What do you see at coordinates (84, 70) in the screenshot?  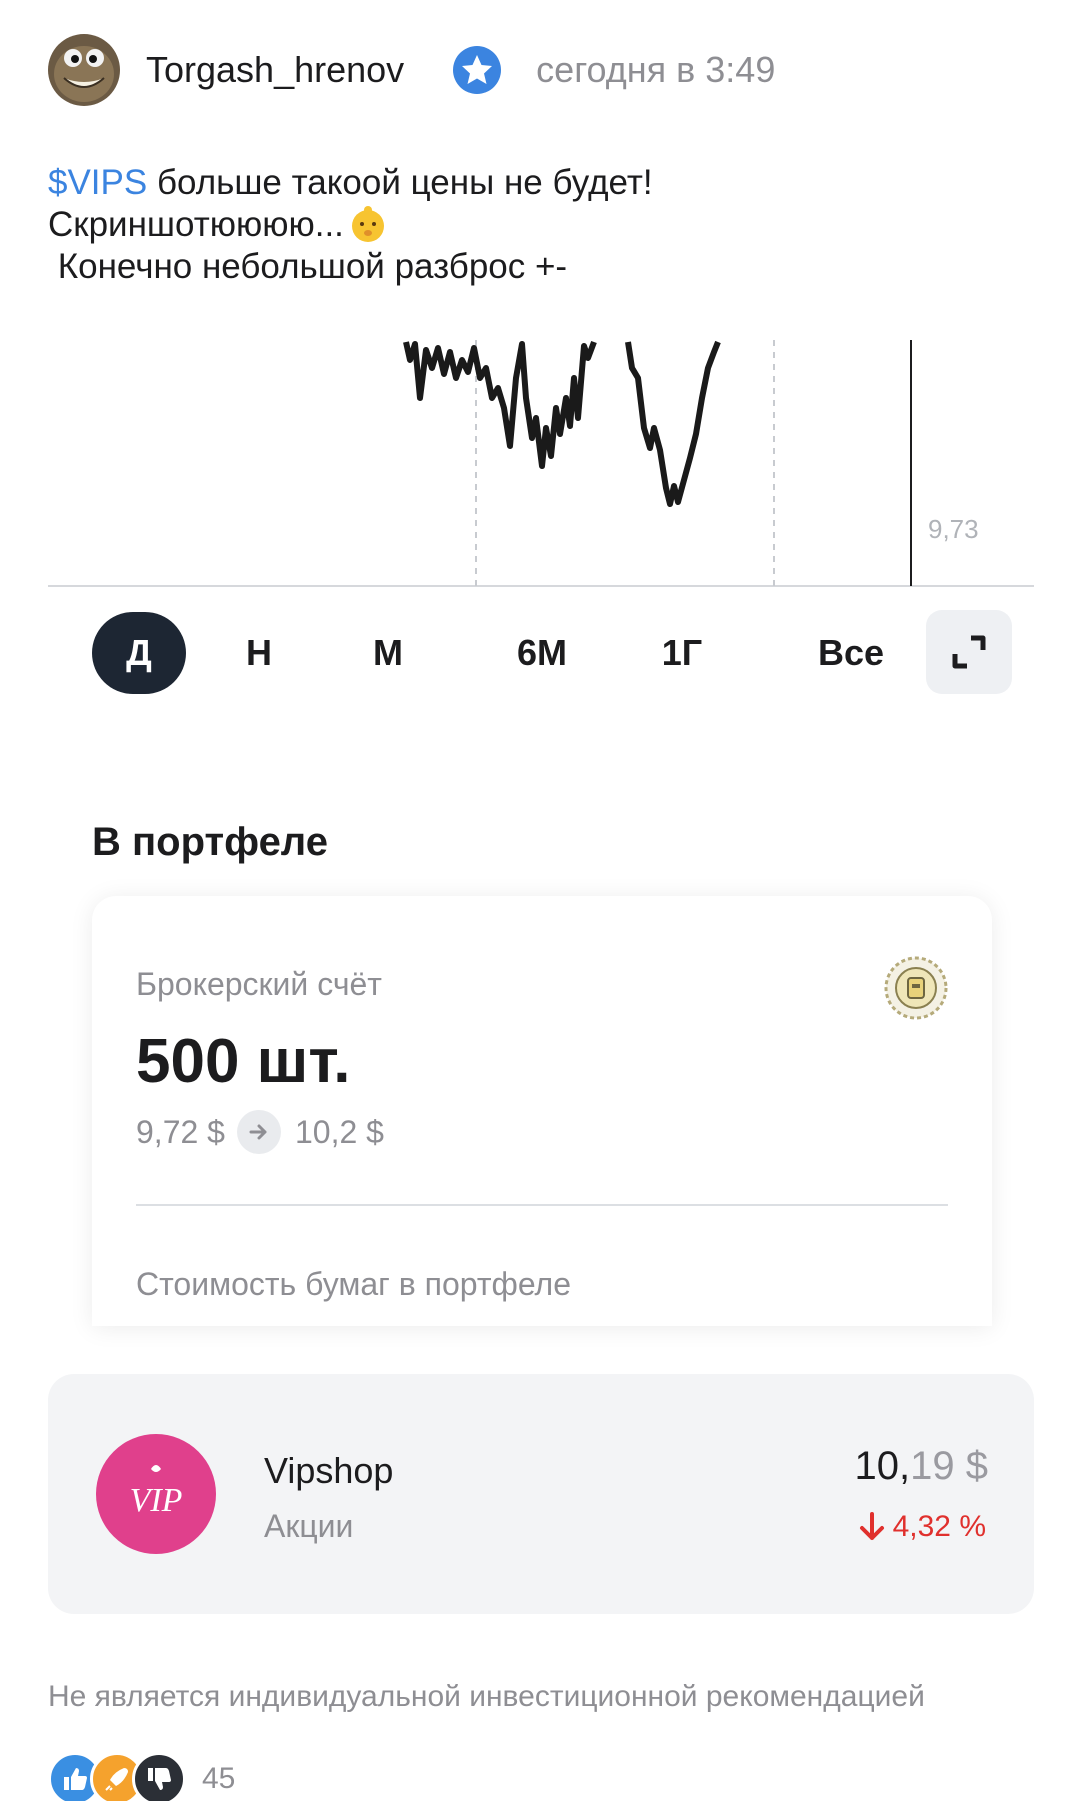 I see `author-avatar` at bounding box center [84, 70].